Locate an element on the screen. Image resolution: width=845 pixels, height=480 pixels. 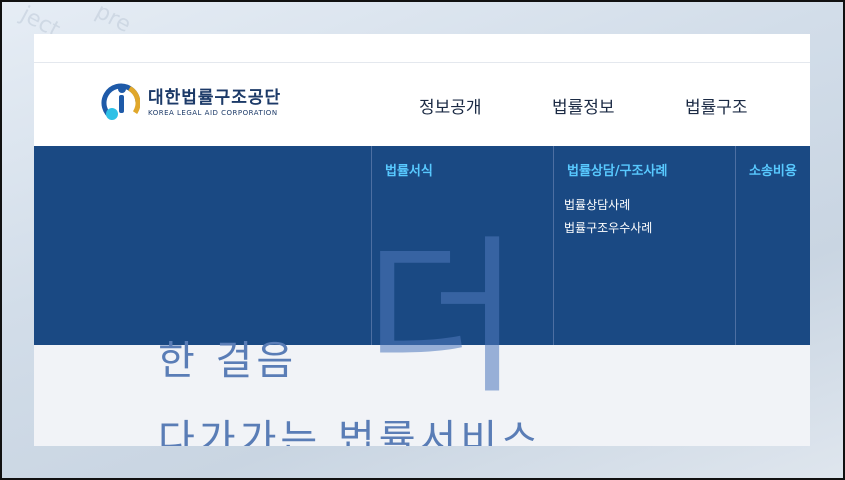
nav-item-legal-info: 법률정보 is located at coordinates (583, 105).